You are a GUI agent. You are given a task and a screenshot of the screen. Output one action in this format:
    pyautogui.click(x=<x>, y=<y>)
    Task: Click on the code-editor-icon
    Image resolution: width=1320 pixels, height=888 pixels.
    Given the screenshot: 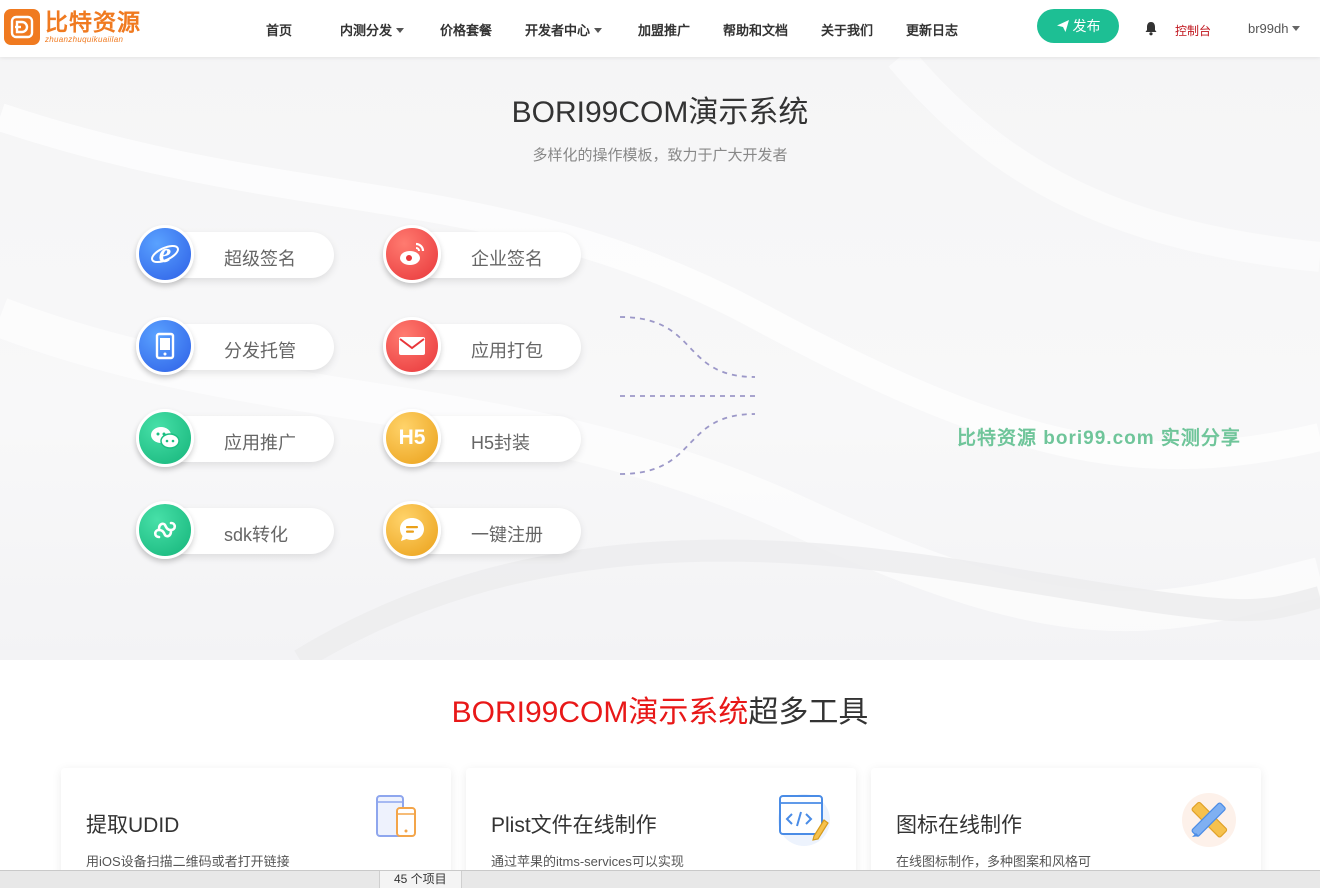 What is the action you would take?
    pyautogui.click(x=804, y=820)
    